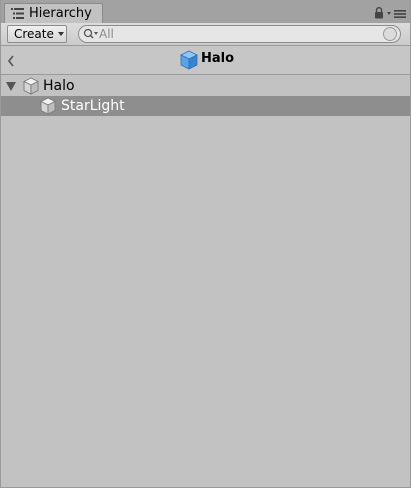 This screenshot has width=411, height=488. I want to click on tree-item-label: Halo, so click(59, 86).